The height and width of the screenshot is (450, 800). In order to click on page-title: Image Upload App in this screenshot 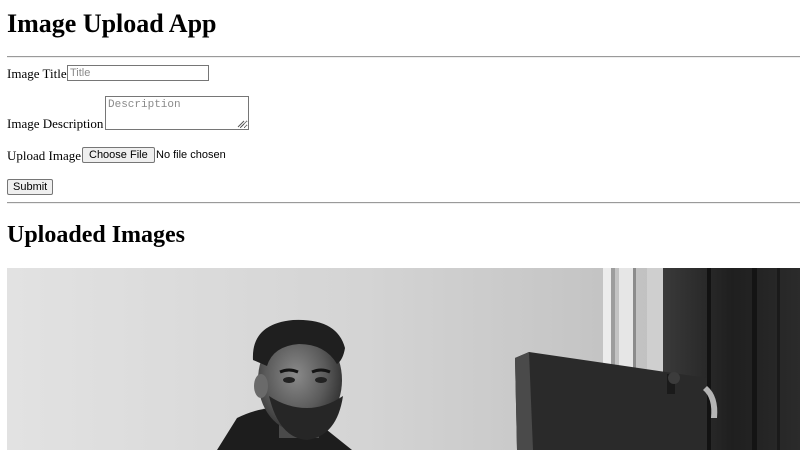, I will do `click(112, 23)`.